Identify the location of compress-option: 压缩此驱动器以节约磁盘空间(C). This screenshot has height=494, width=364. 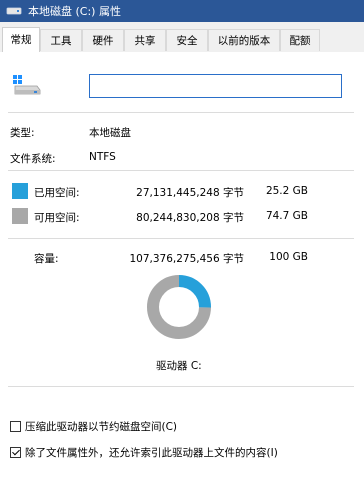
(93, 426).